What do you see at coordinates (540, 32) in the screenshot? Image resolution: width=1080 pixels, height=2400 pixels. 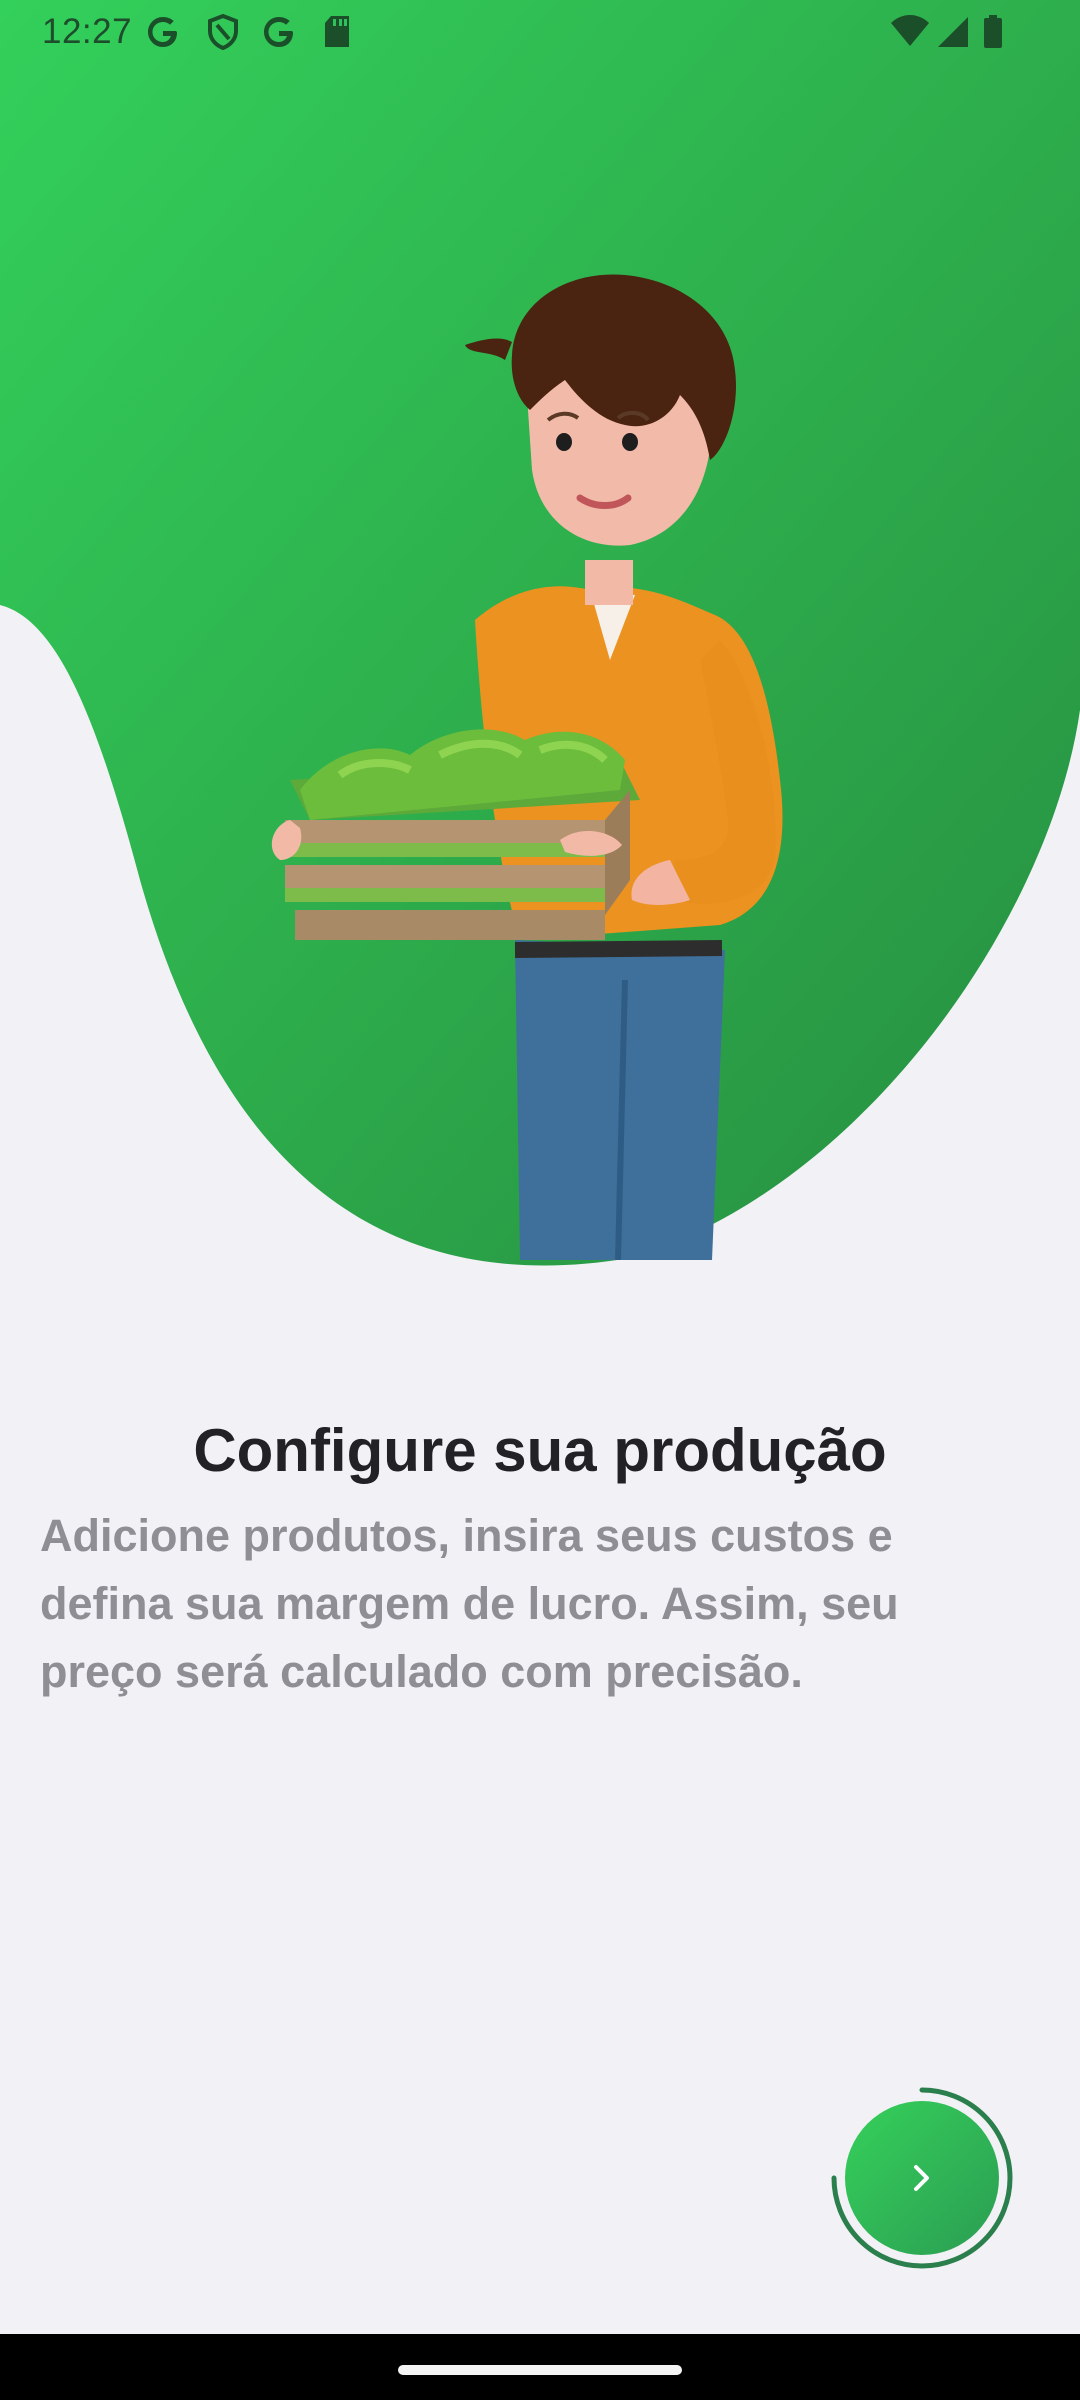 I see `status-bar: 12:27` at bounding box center [540, 32].